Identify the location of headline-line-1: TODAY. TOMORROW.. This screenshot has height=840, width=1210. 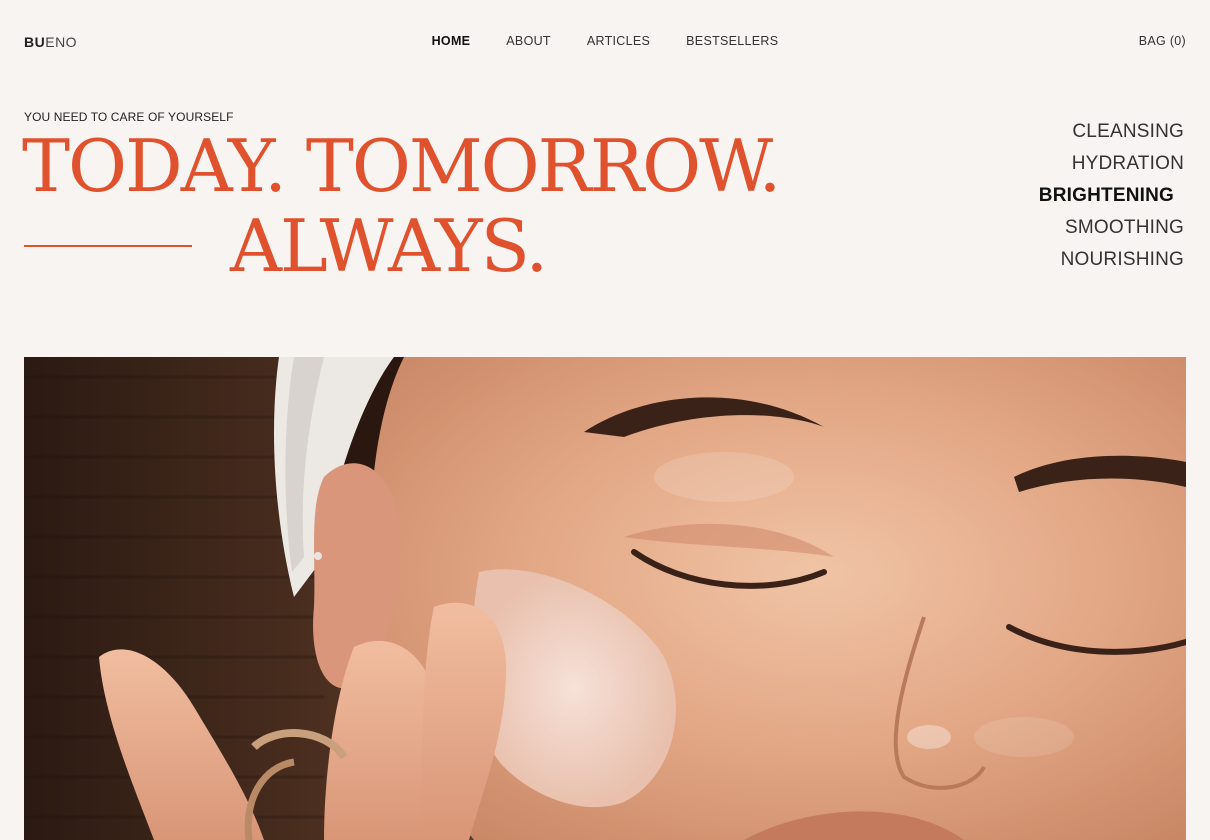
(401, 166).